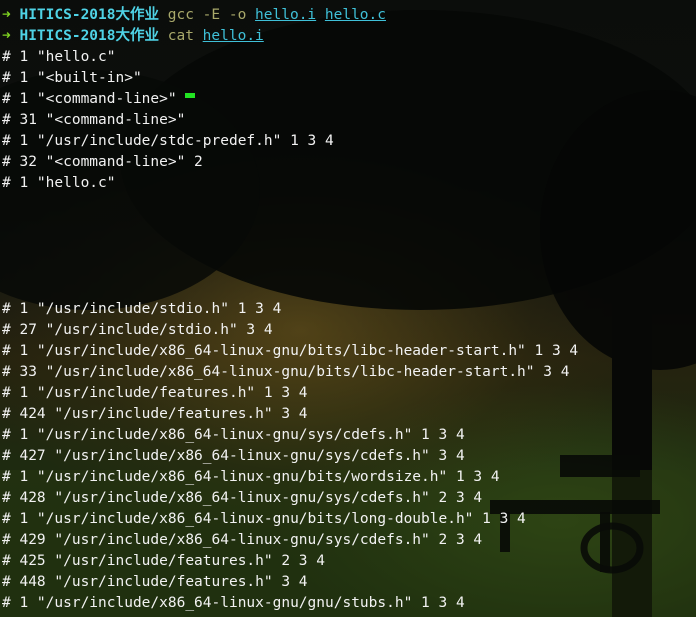 The height and width of the screenshot is (617, 696). Describe the element at coordinates (102, 162) in the screenshot. I see `output-line: # 32 "<command-line>" 2` at that location.